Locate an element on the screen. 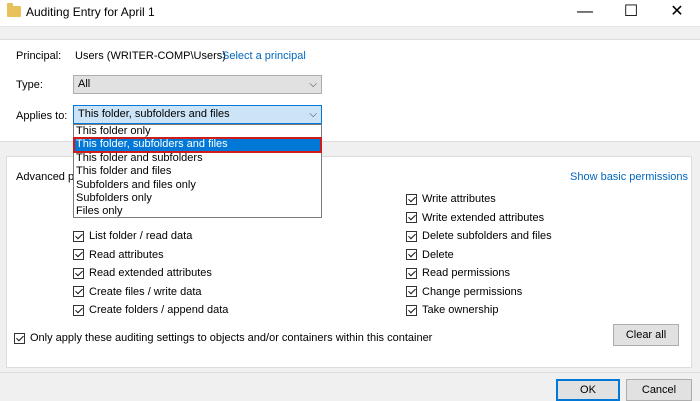 The width and height of the screenshot is (700, 401). permission-label: Create files / write data is located at coordinates (145, 291).